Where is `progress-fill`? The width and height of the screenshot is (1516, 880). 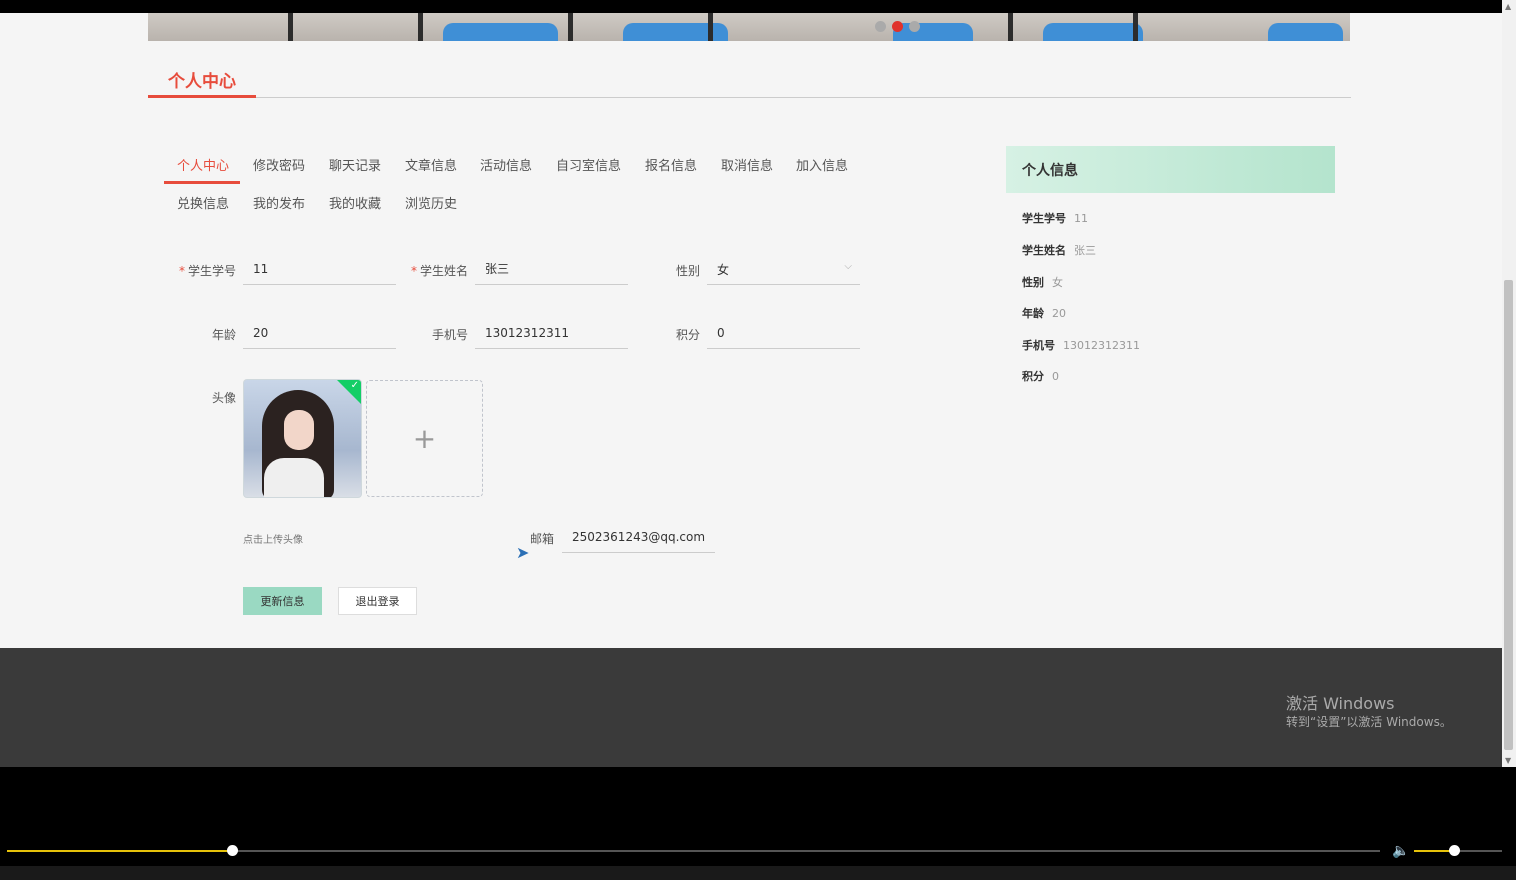
progress-fill is located at coordinates (120, 851).